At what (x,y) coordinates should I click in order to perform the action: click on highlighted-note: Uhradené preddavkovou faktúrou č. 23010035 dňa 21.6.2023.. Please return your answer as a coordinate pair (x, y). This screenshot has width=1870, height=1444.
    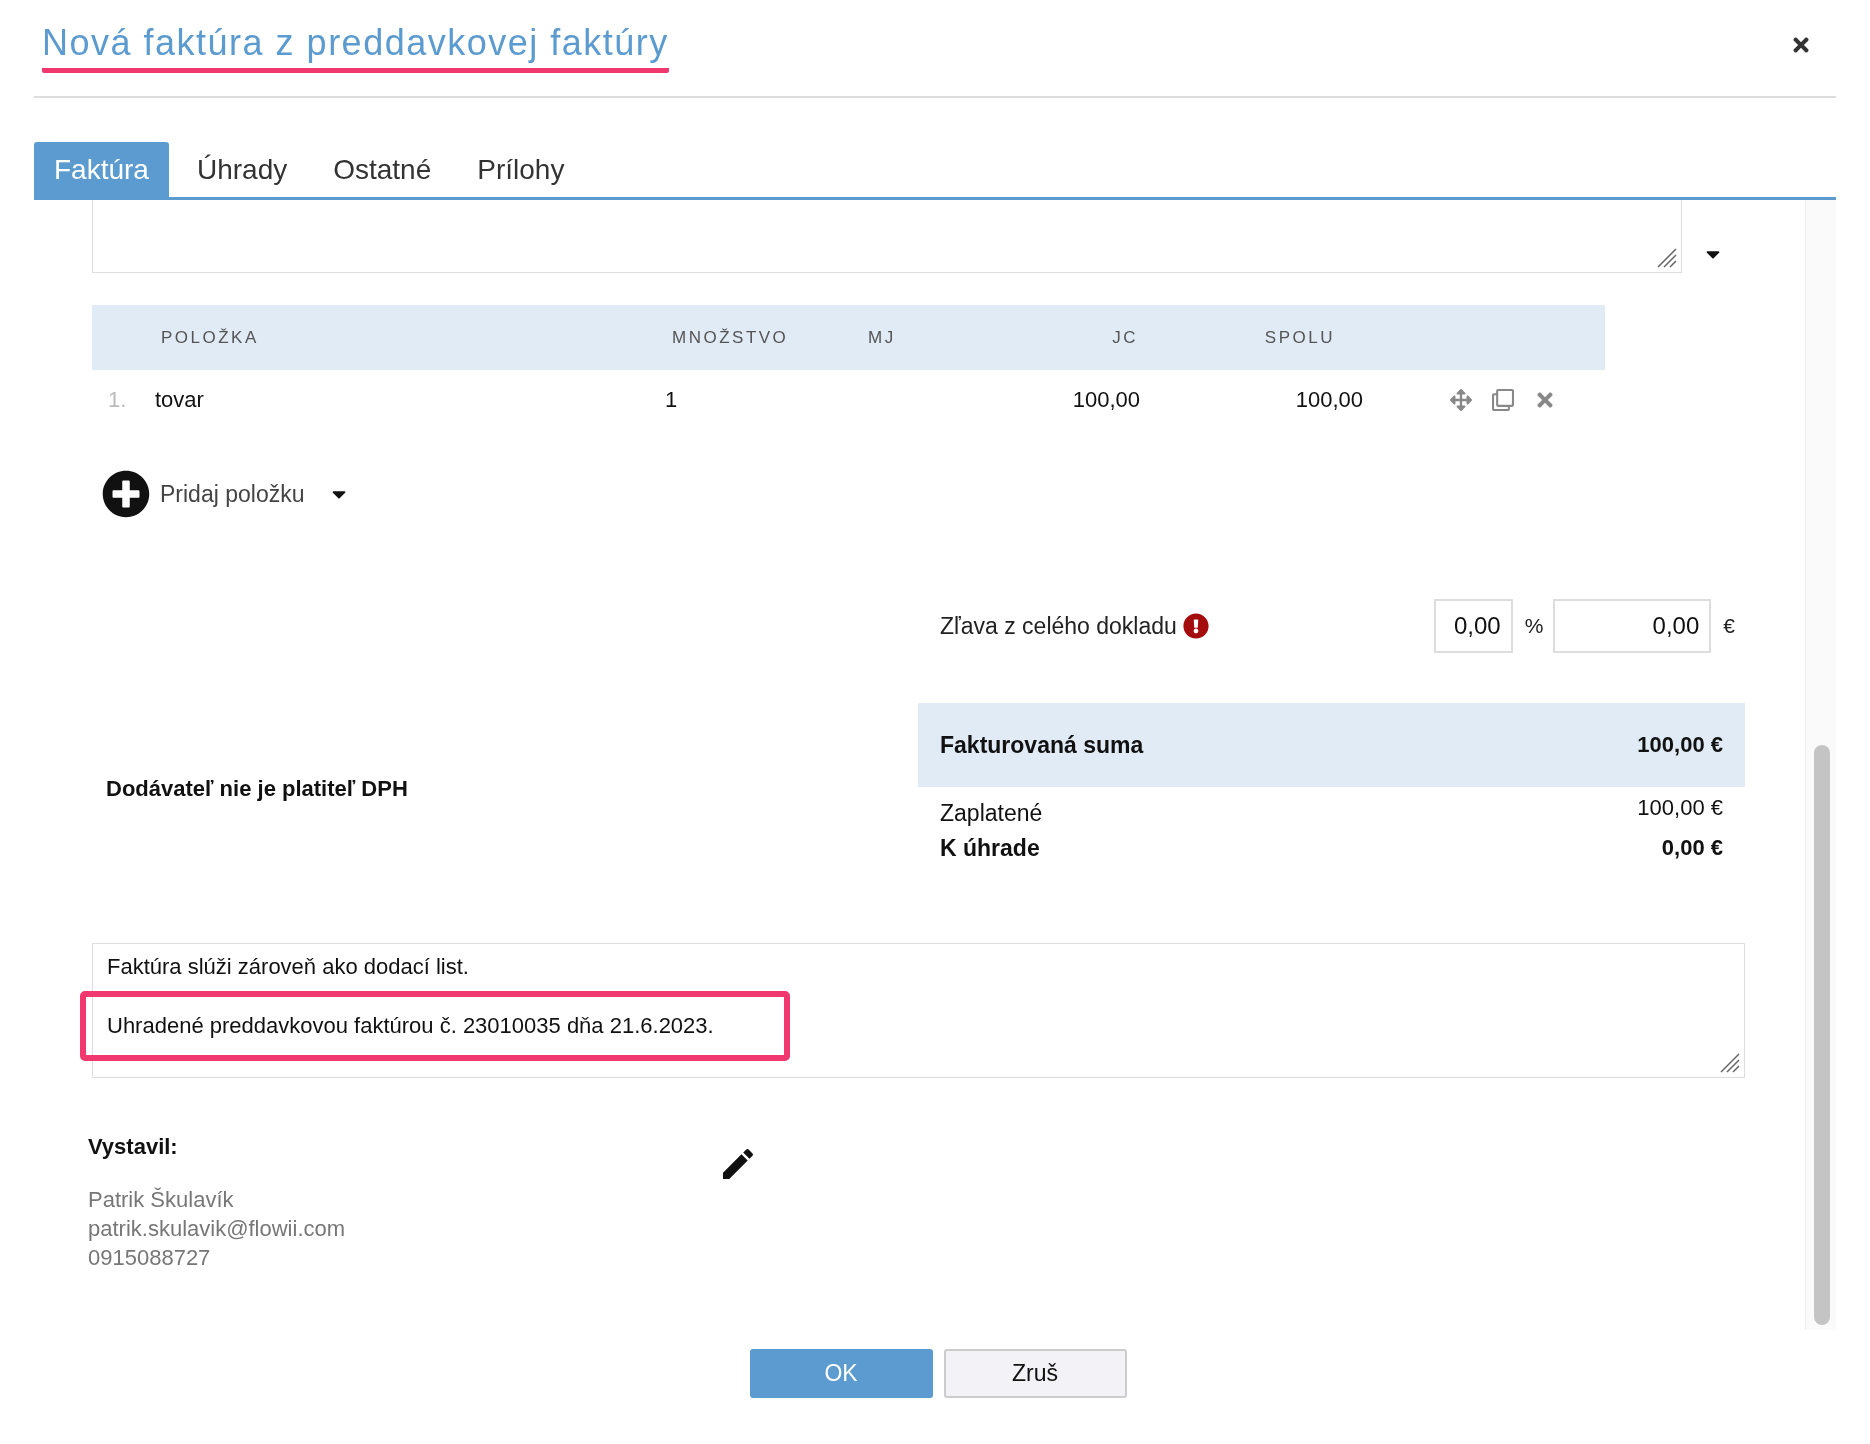
    Looking at the image, I should click on (435, 1026).